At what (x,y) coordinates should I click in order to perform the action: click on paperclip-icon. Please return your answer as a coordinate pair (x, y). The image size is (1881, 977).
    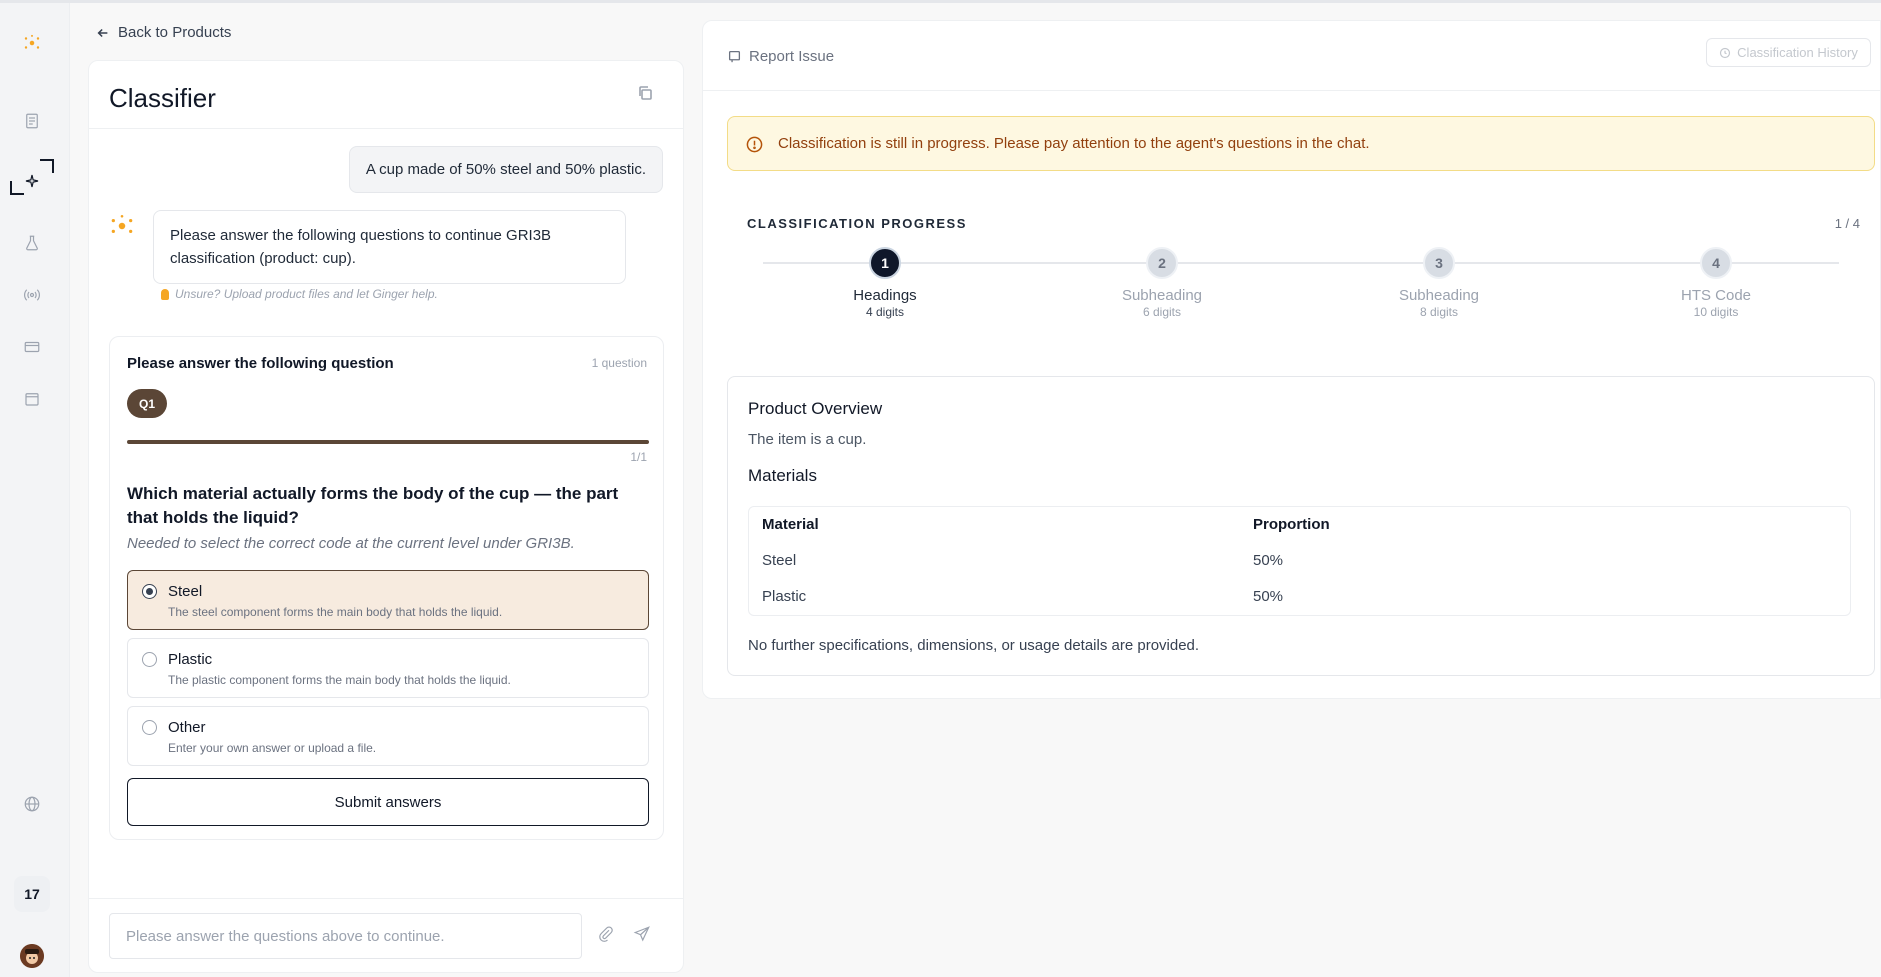
    Looking at the image, I should click on (606, 934).